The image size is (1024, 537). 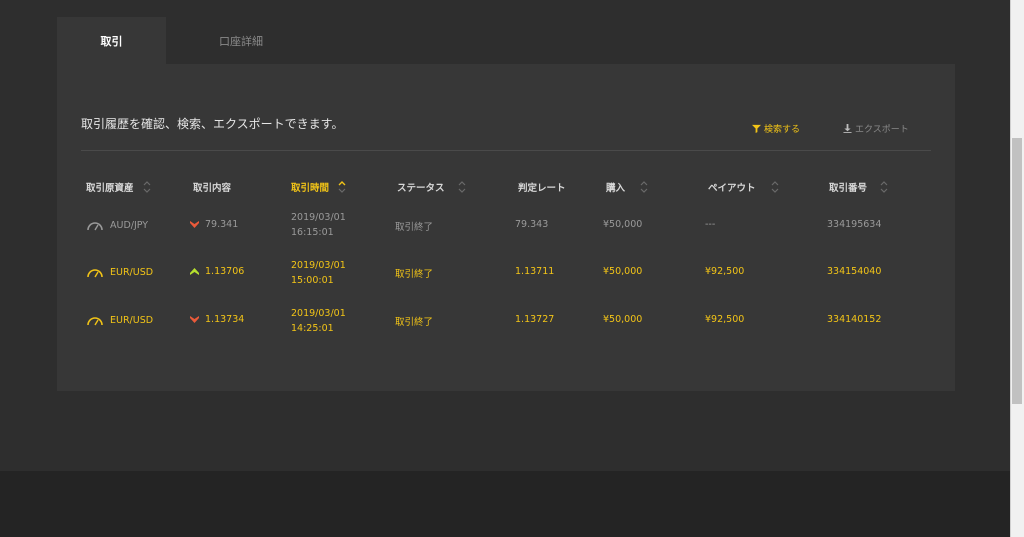 What do you see at coordinates (111, 40) in the screenshot?
I see `tab-trades: 取引` at bounding box center [111, 40].